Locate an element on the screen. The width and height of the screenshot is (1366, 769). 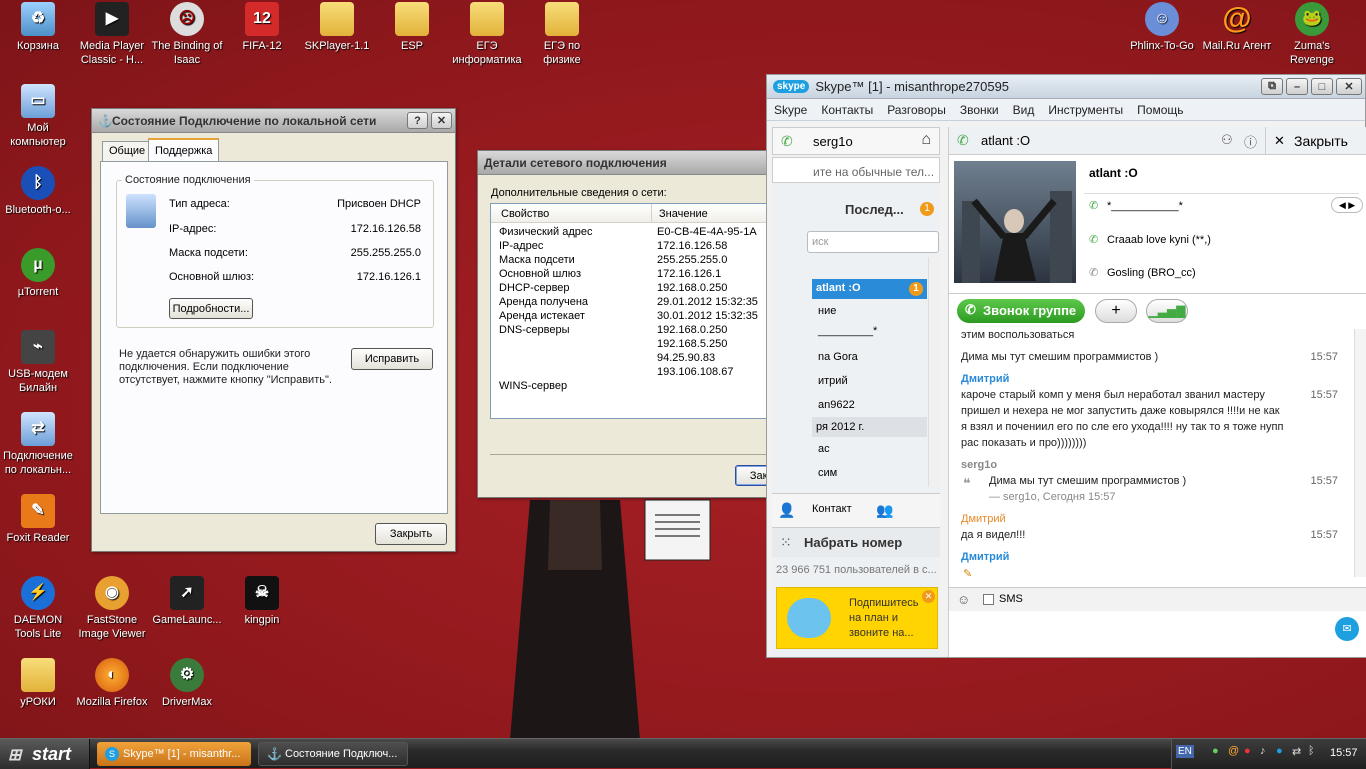
start-button: ⊞ start is located at coordinates (45, 754).